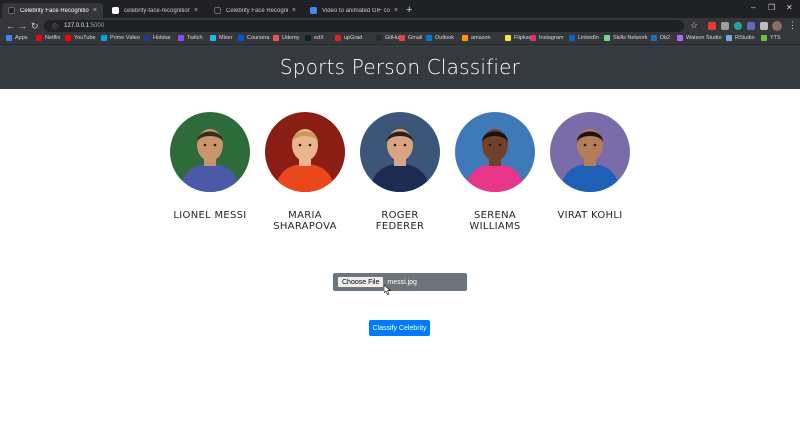 The height and width of the screenshot is (437, 800). Describe the element at coordinates (77, 26) in the screenshot. I see `address-host: 127.0.0.1` at that location.